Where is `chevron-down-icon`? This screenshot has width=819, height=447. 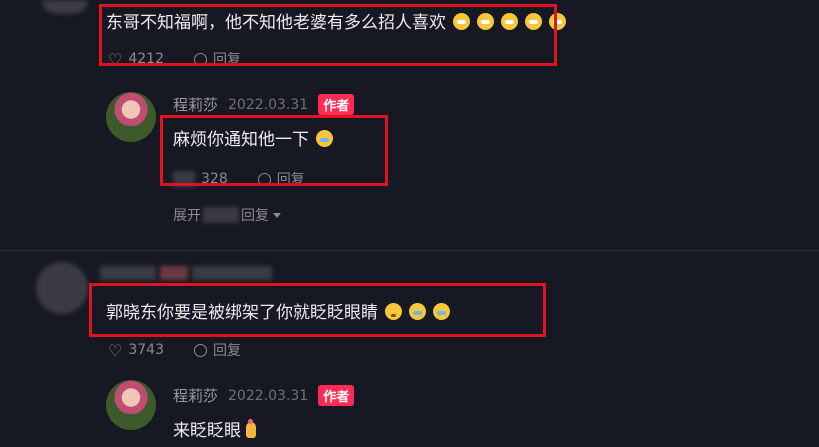
chevron-down-icon is located at coordinates (277, 215).